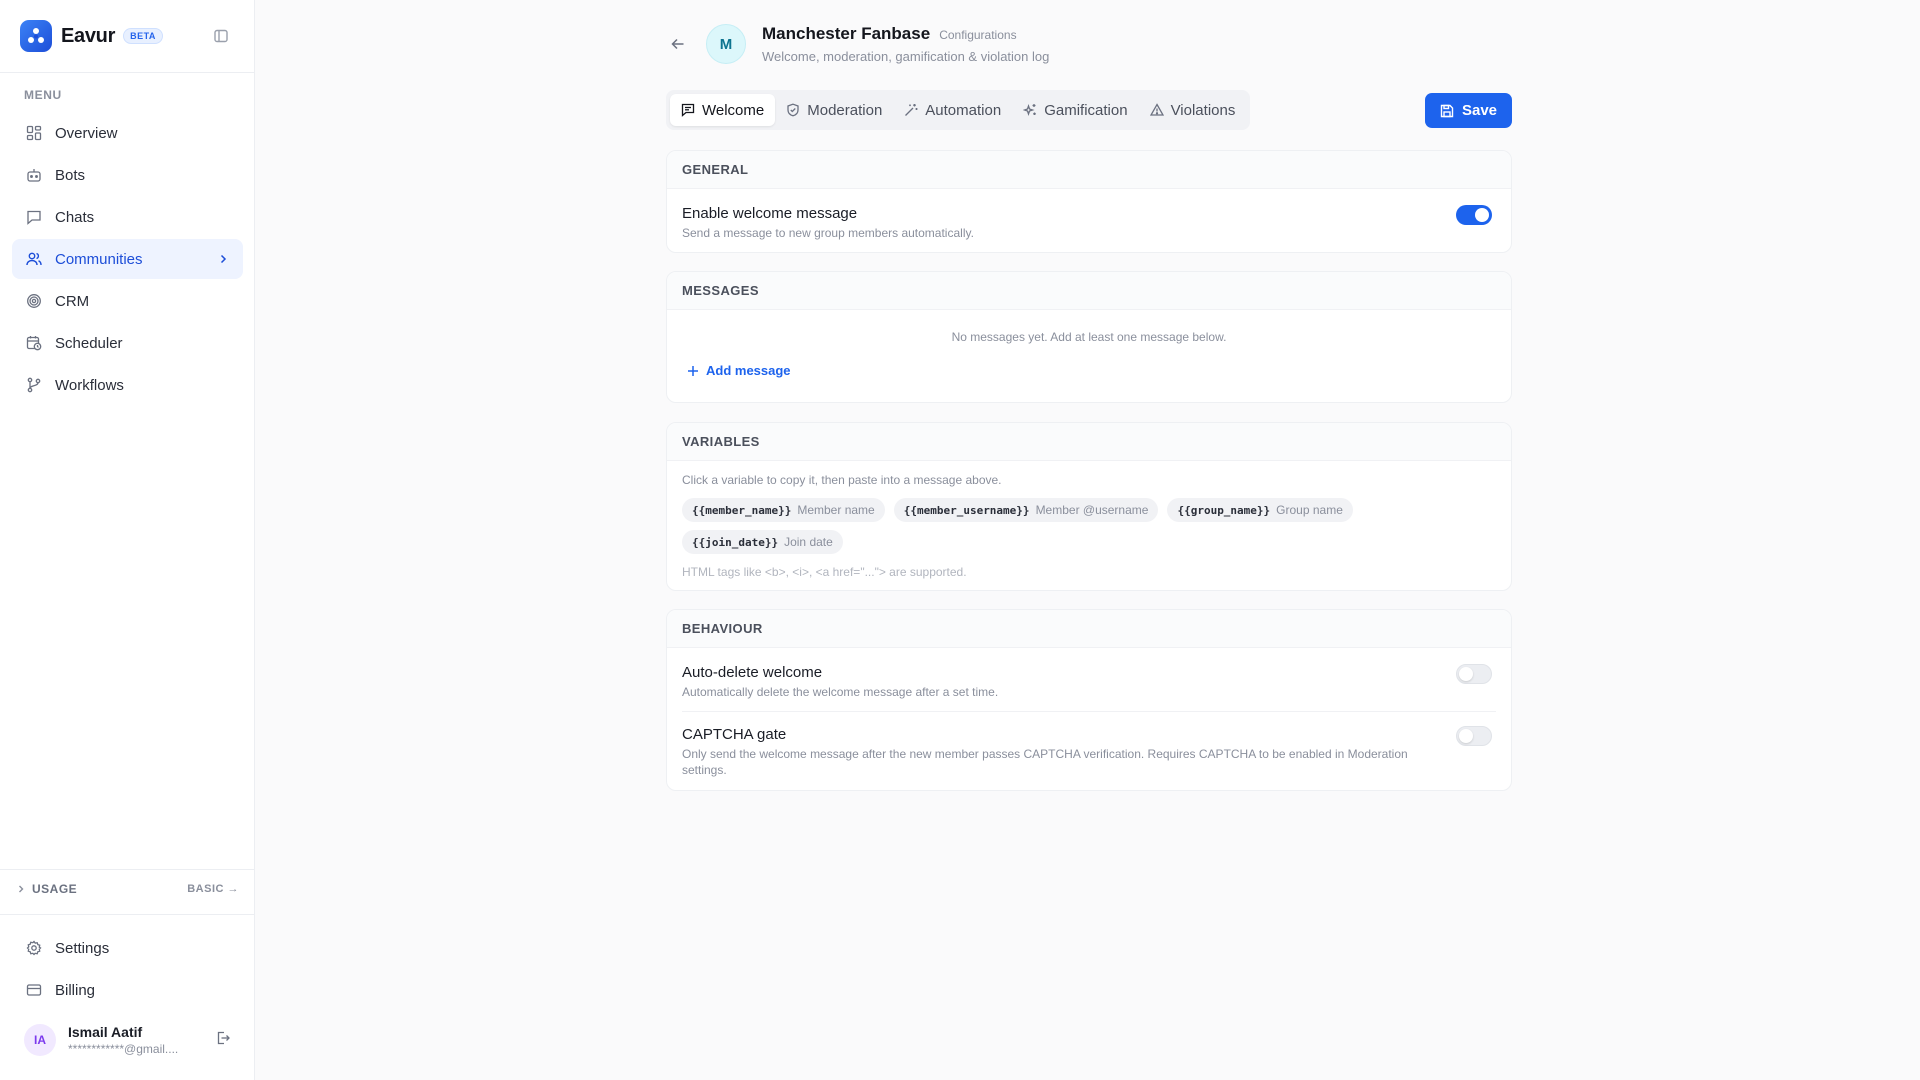 Image resolution: width=1920 pixels, height=1080 pixels. I want to click on user-name: Ismail Aatif, so click(105, 1032).